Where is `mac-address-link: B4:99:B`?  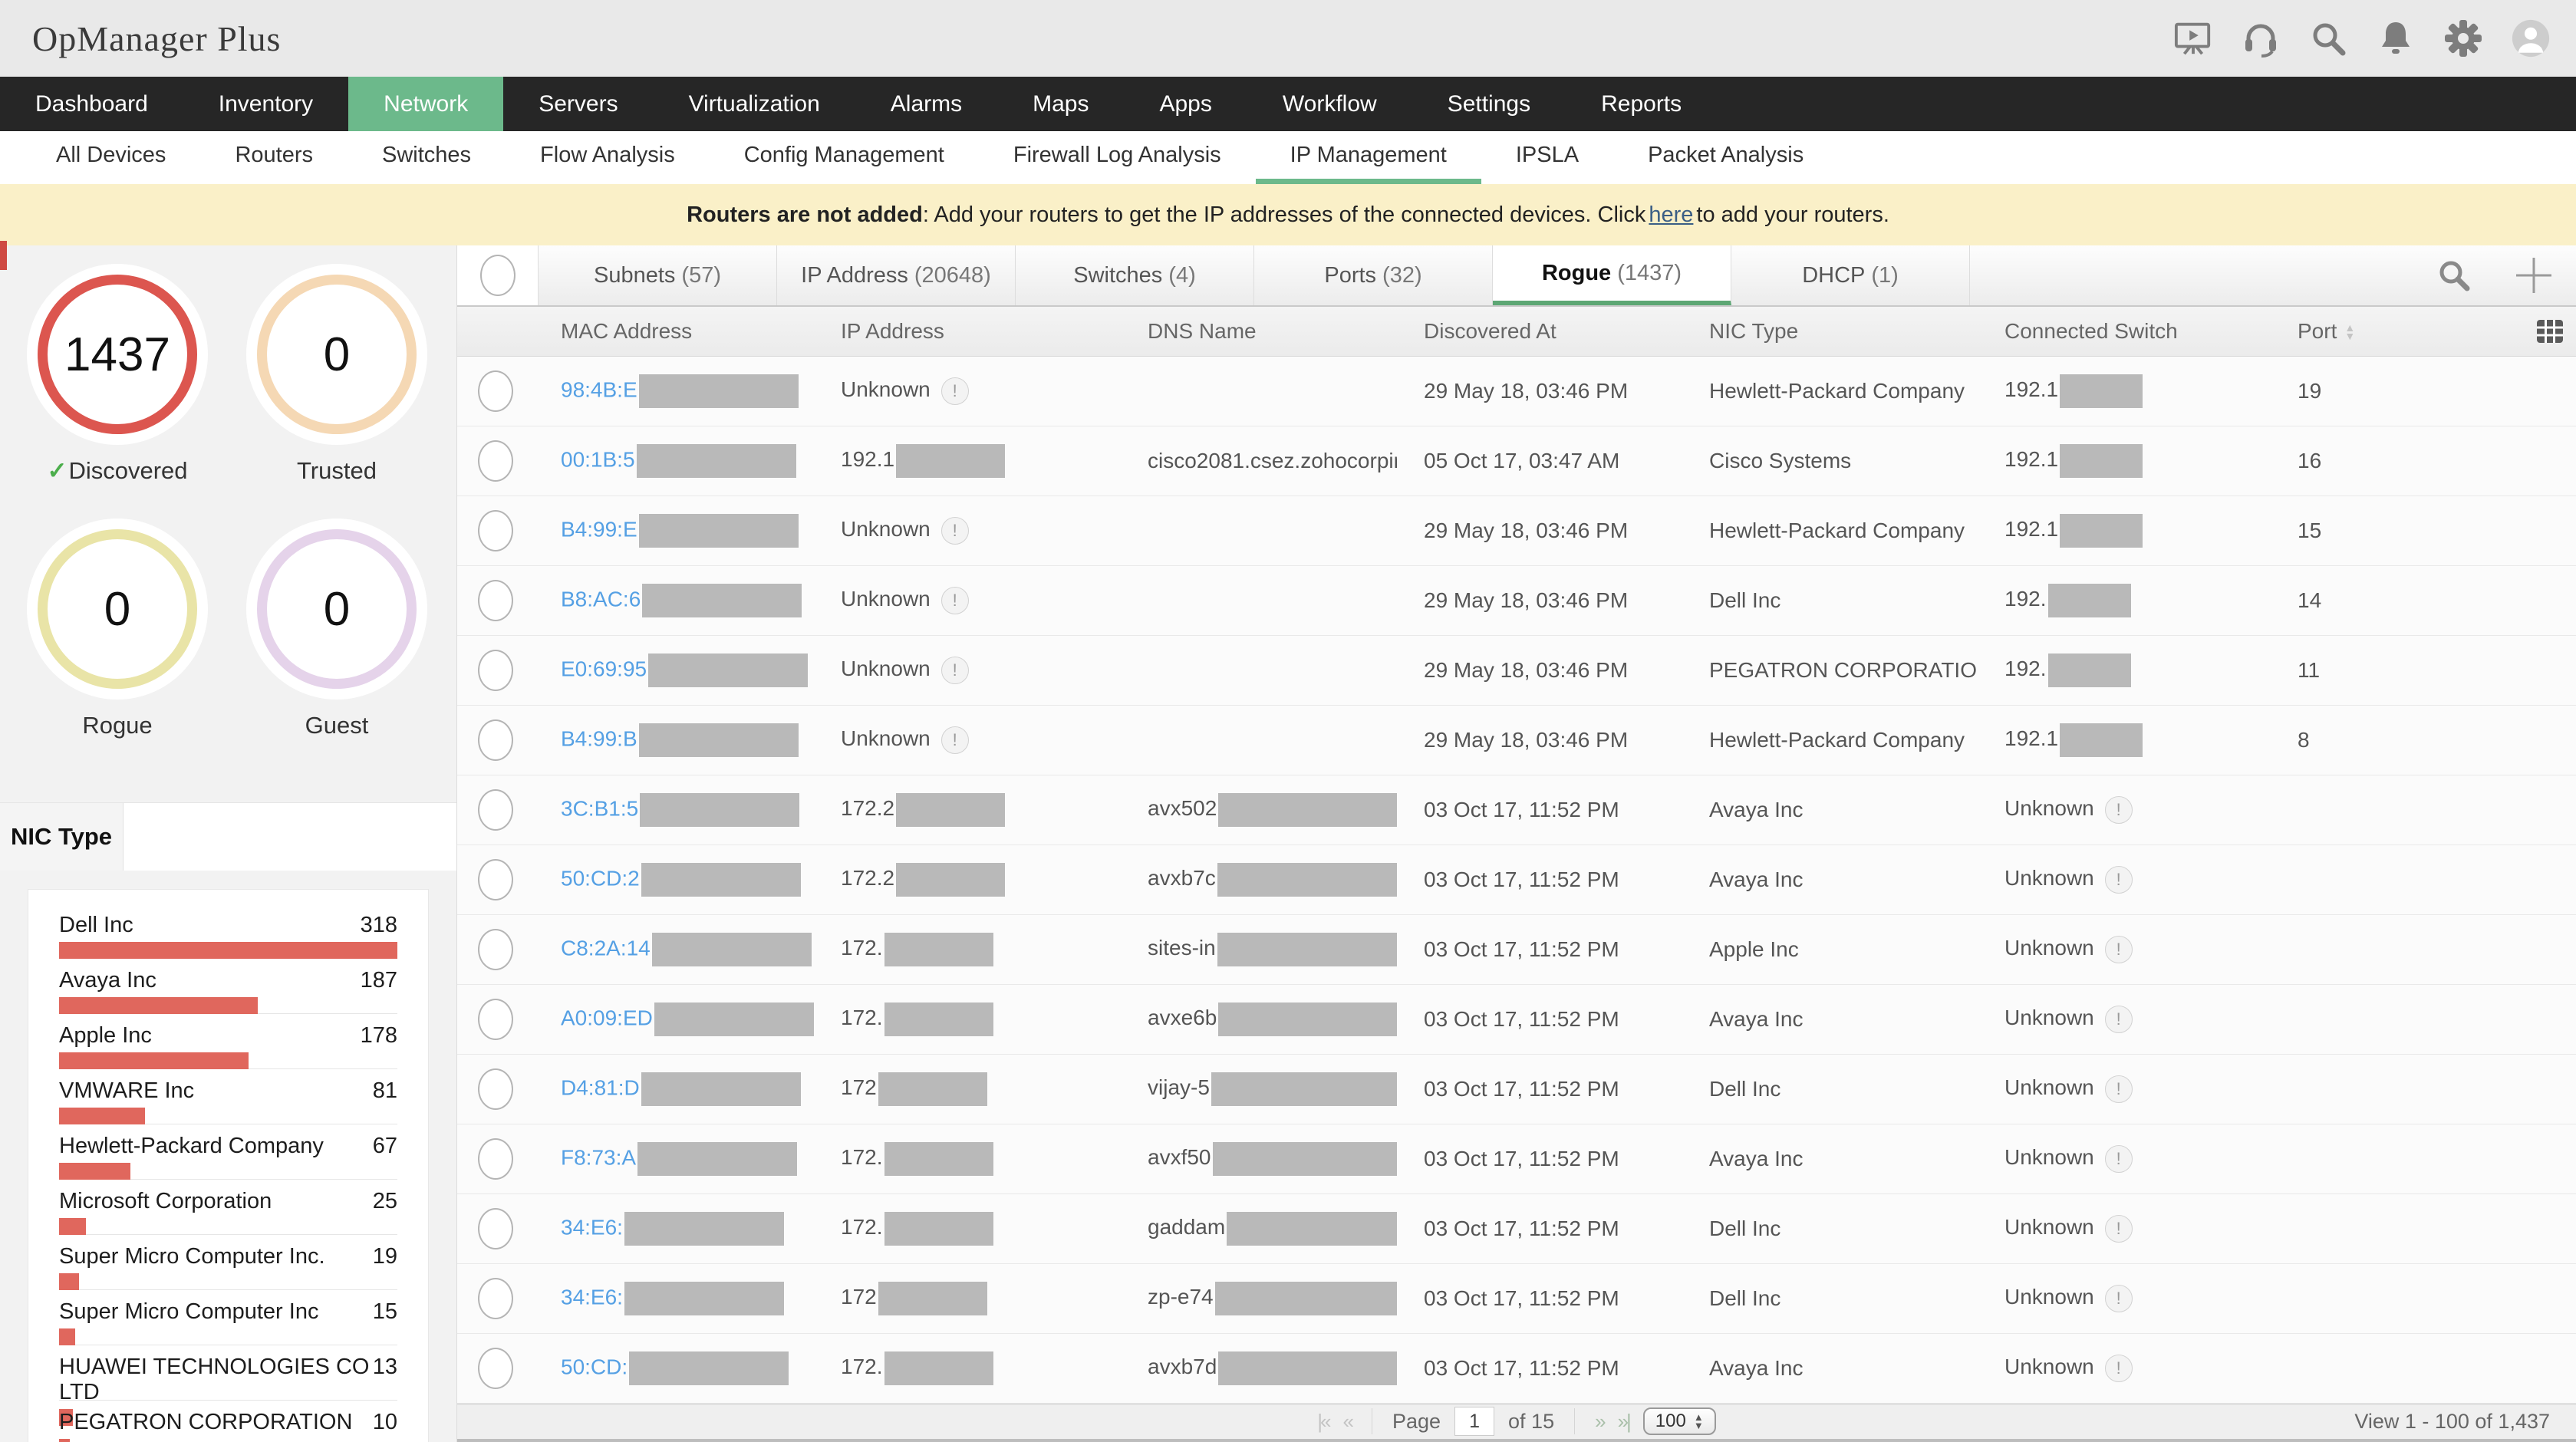 mac-address-link: B4:99:B is located at coordinates (599, 738).